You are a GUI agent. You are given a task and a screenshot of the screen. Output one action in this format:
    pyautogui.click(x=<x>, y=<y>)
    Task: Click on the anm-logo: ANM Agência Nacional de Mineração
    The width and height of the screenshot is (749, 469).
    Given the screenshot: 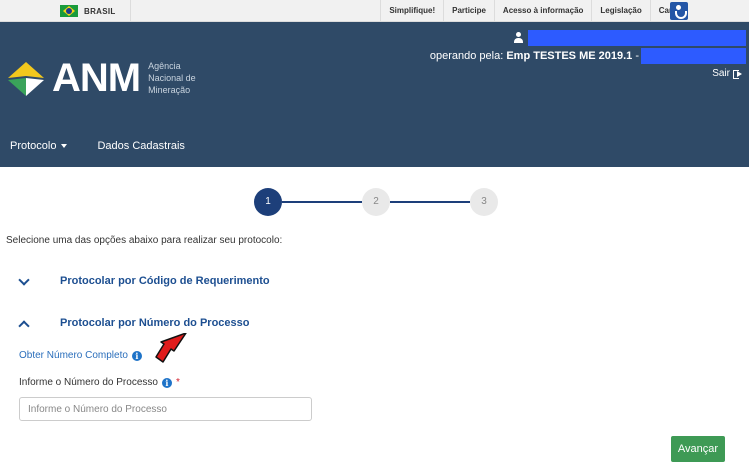 What is the action you would take?
    pyautogui.click(x=101, y=78)
    